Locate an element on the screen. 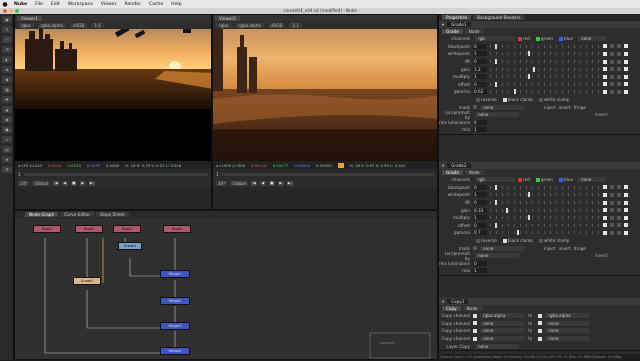  grade1-offset-field: 0 is located at coordinates (480, 84).